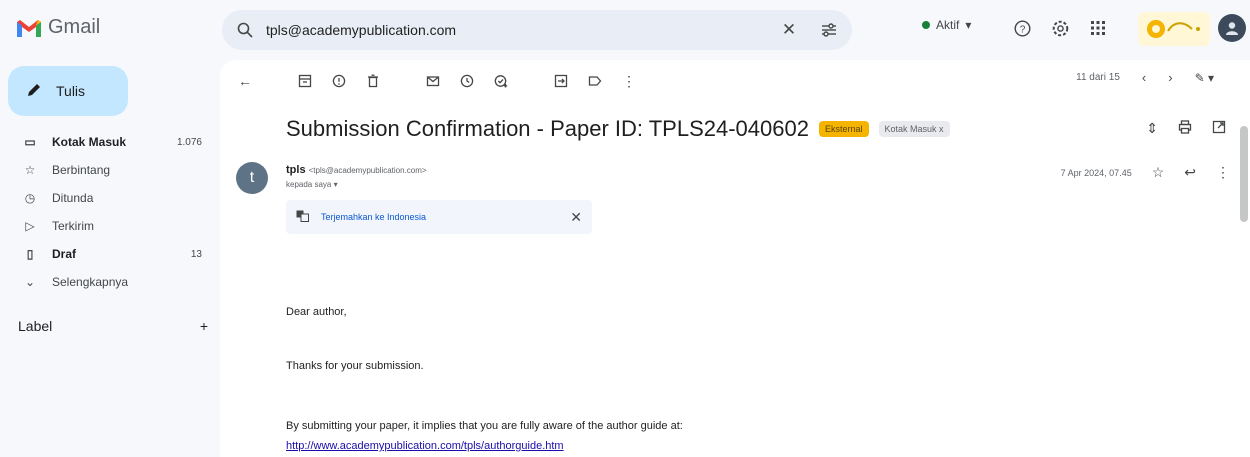 Image resolution: width=1250 pixels, height=457 pixels. Describe the element at coordinates (89, 142) in the screenshot. I see `sidebar-item-label: Kotak Masuk` at that location.